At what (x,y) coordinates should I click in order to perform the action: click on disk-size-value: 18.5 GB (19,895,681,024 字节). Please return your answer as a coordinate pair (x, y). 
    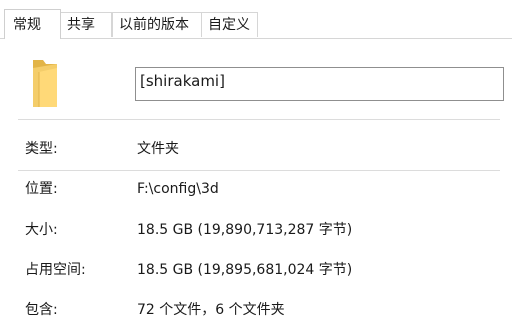
    Looking at the image, I should click on (245, 270).